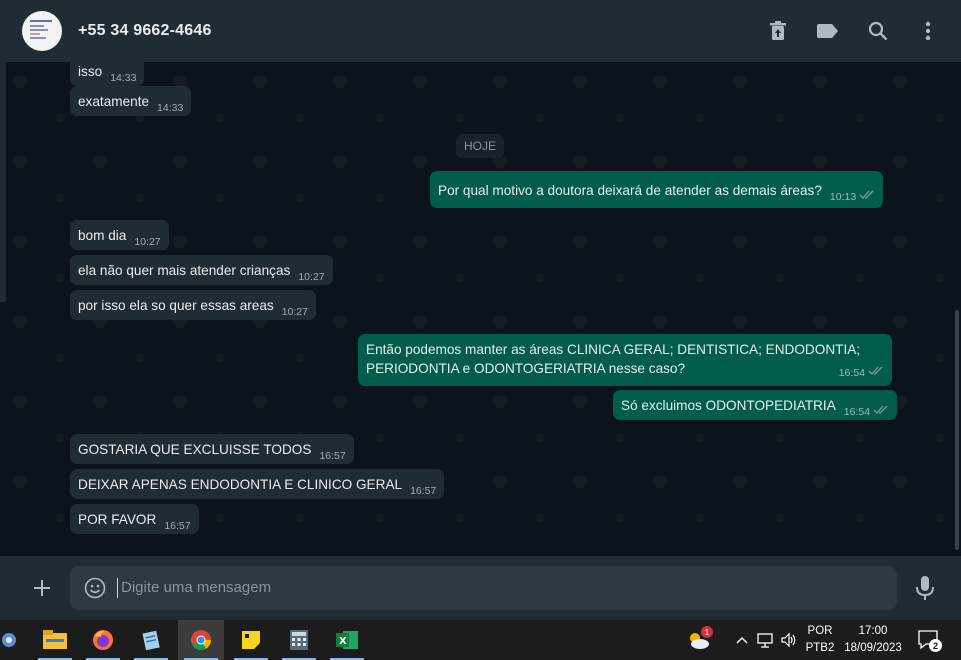  I want to click on calculator-icon, so click(299, 640).